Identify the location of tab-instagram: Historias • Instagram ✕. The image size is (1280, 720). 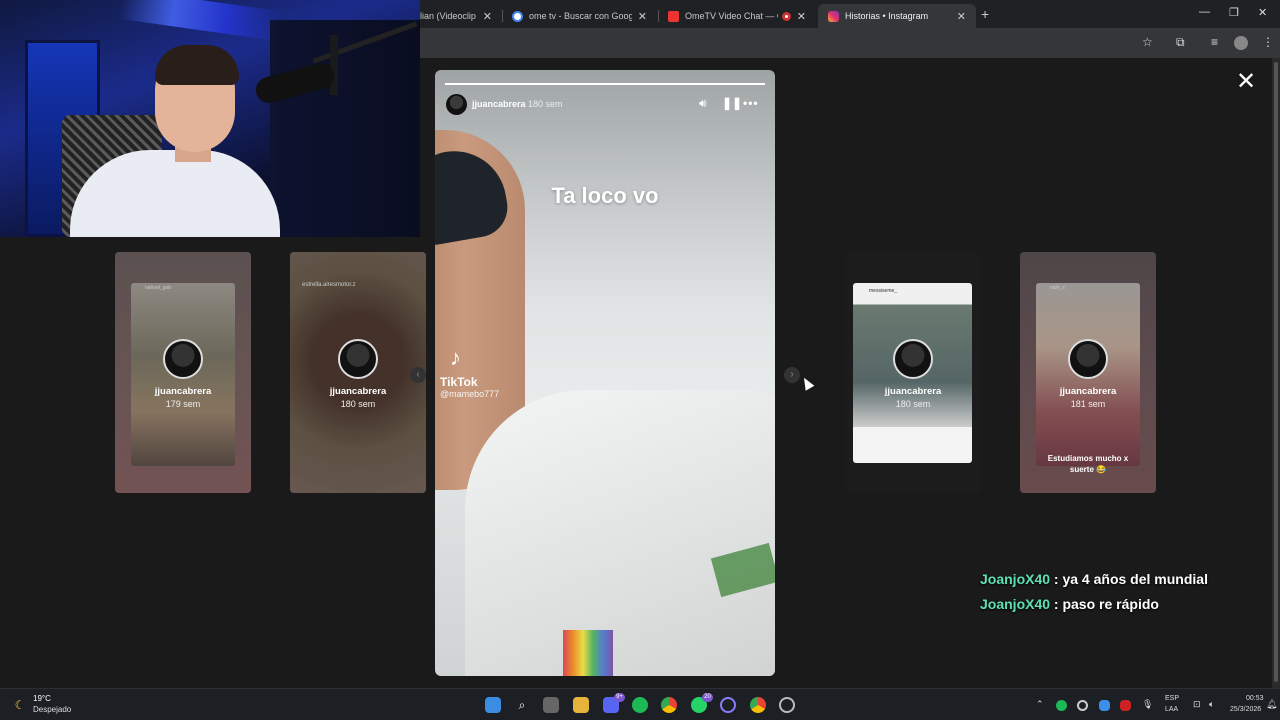
(897, 16).